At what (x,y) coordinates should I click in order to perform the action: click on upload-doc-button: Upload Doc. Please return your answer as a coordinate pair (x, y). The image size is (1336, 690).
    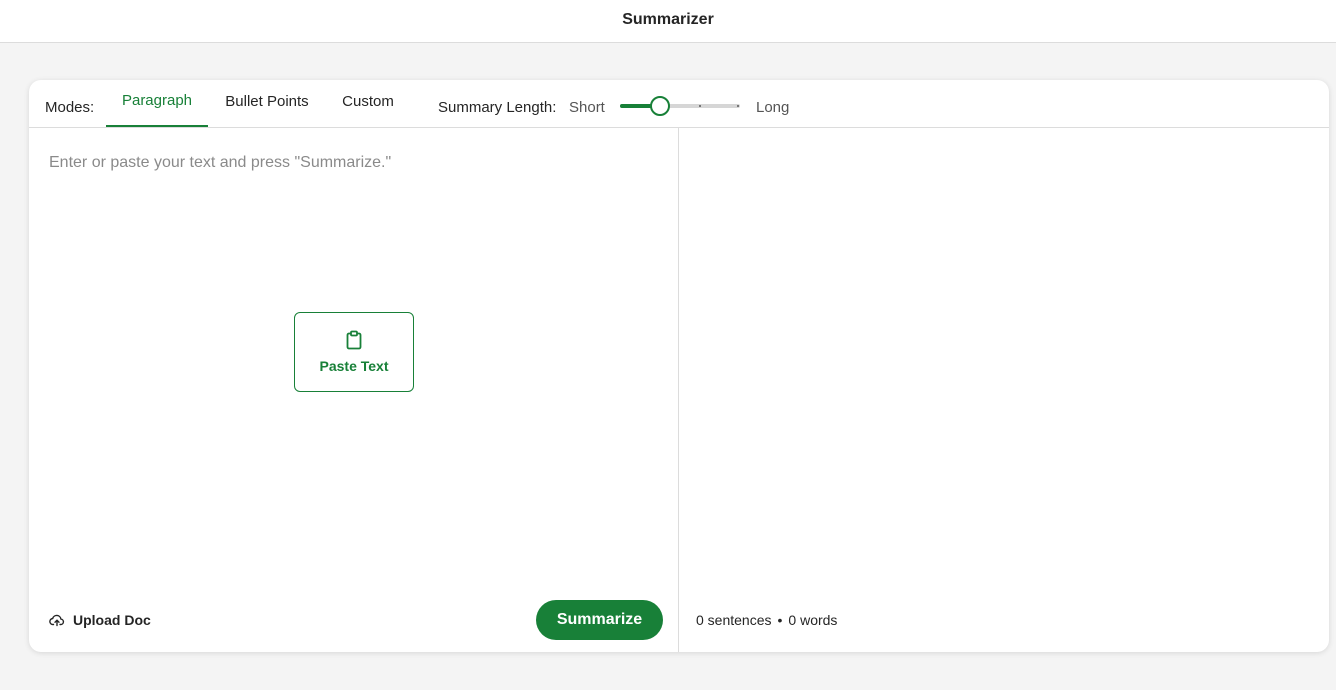
    Looking at the image, I should click on (100, 620).